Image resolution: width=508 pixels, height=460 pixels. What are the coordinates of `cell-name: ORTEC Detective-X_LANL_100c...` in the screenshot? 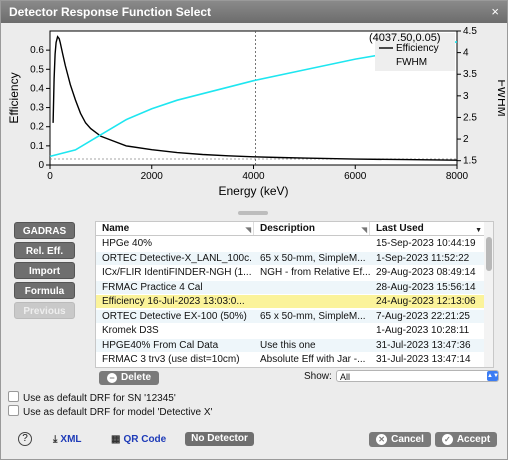 It's located at (177, 258).